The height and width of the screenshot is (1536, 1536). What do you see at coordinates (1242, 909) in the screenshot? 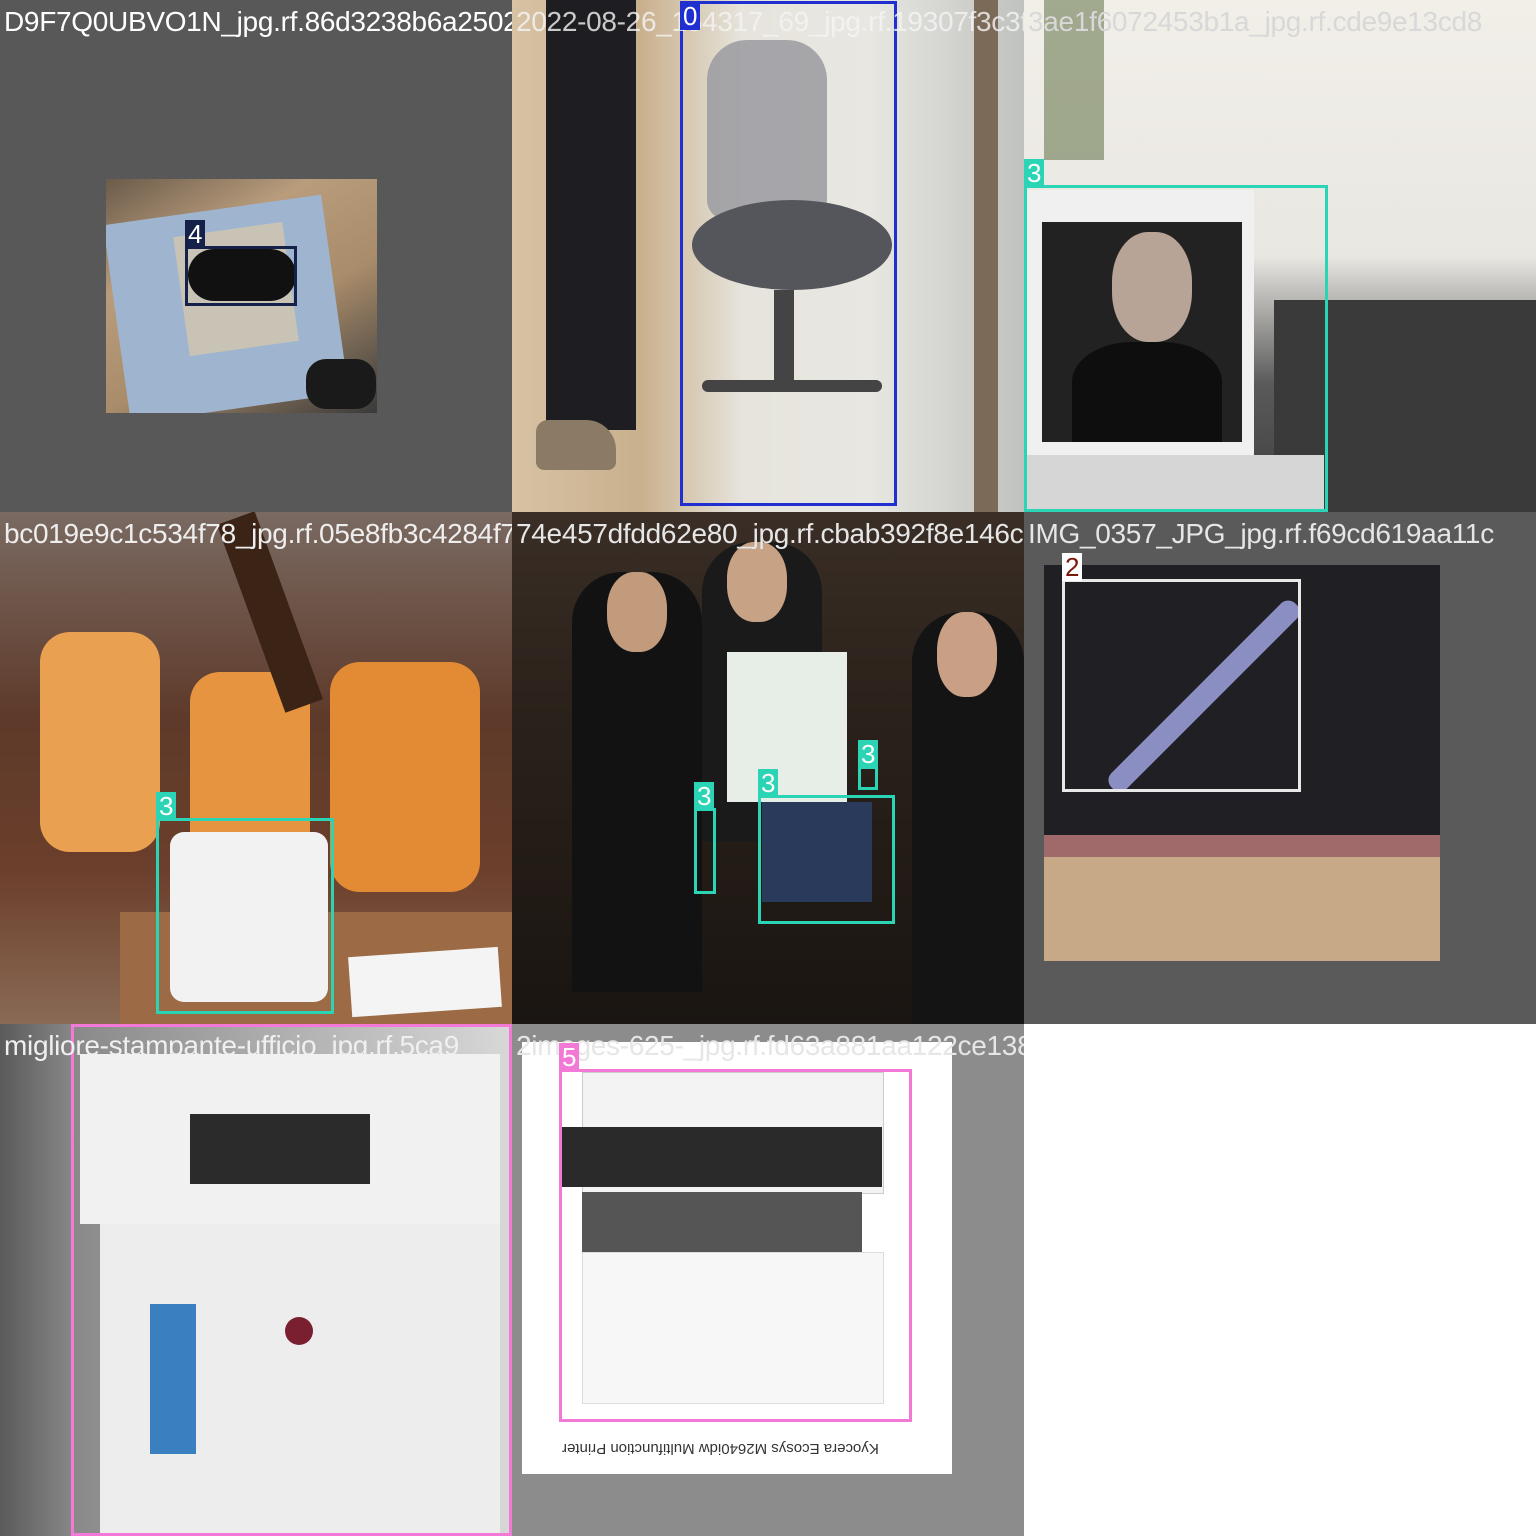
I see `wood-floor` at bounding box center [1242, 909].